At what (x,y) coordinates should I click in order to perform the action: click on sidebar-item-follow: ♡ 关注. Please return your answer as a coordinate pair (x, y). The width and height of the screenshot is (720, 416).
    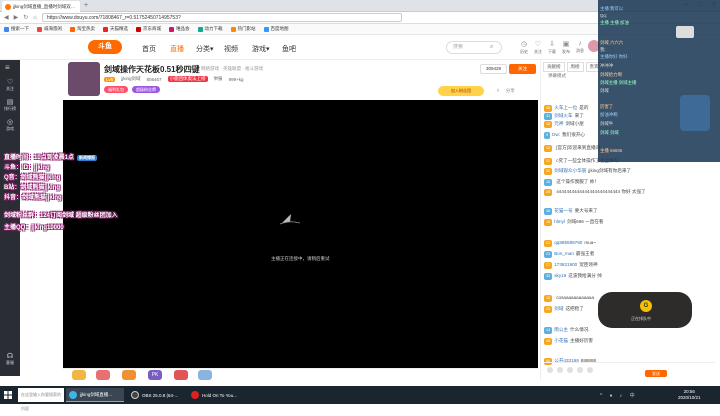
    Looking at the image, I should click on (10, 85).